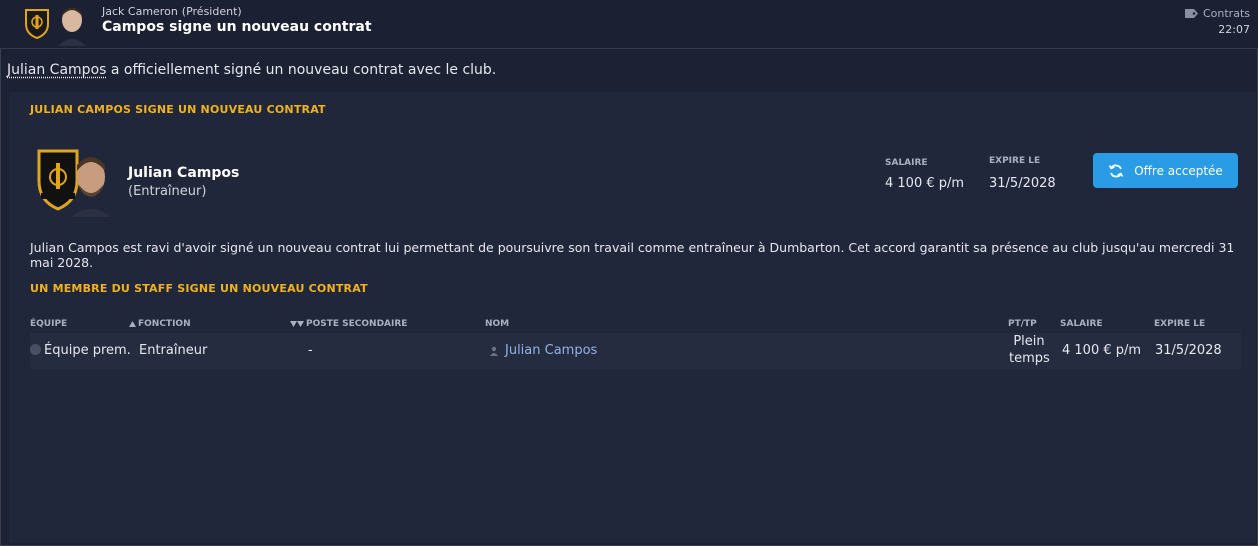 Image resolution: width=1258 pixels, height=546 pixels. I want to click on sender-role: (Président), so click(211, 11).